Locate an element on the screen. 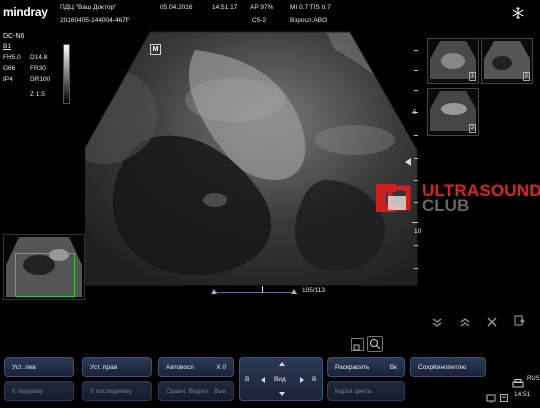  printer-icon is located at coordinates (518, 381).